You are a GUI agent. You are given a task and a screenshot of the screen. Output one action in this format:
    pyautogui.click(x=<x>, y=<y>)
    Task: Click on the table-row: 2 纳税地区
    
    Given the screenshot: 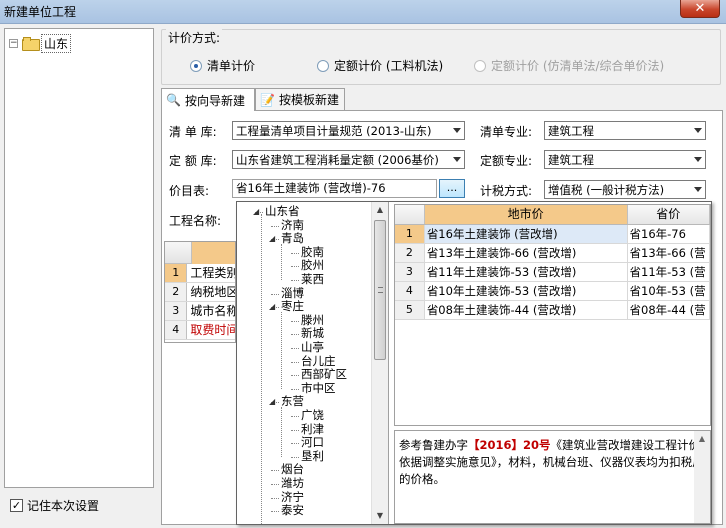 What is the action you would take?
    pyautogui.click(x=200, y=292)
    